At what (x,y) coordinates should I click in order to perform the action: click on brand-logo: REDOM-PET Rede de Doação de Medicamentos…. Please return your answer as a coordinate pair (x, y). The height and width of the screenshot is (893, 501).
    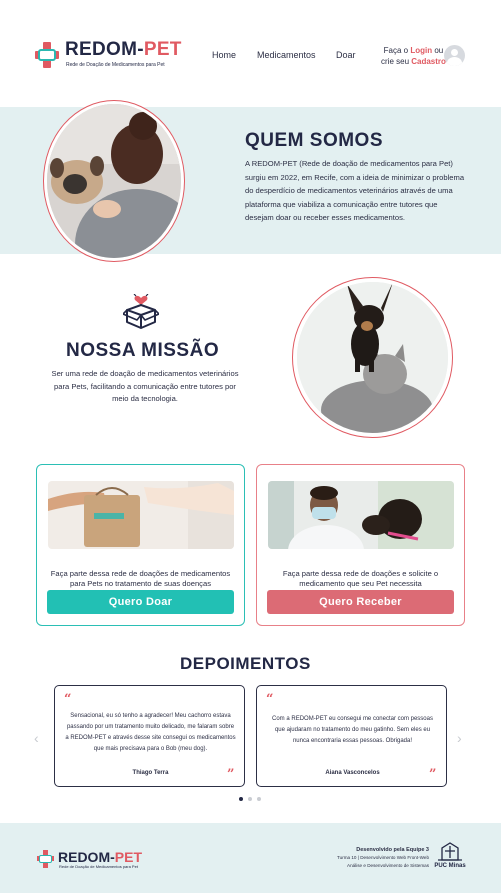
    Looking at the image, I should click on (110, 55).